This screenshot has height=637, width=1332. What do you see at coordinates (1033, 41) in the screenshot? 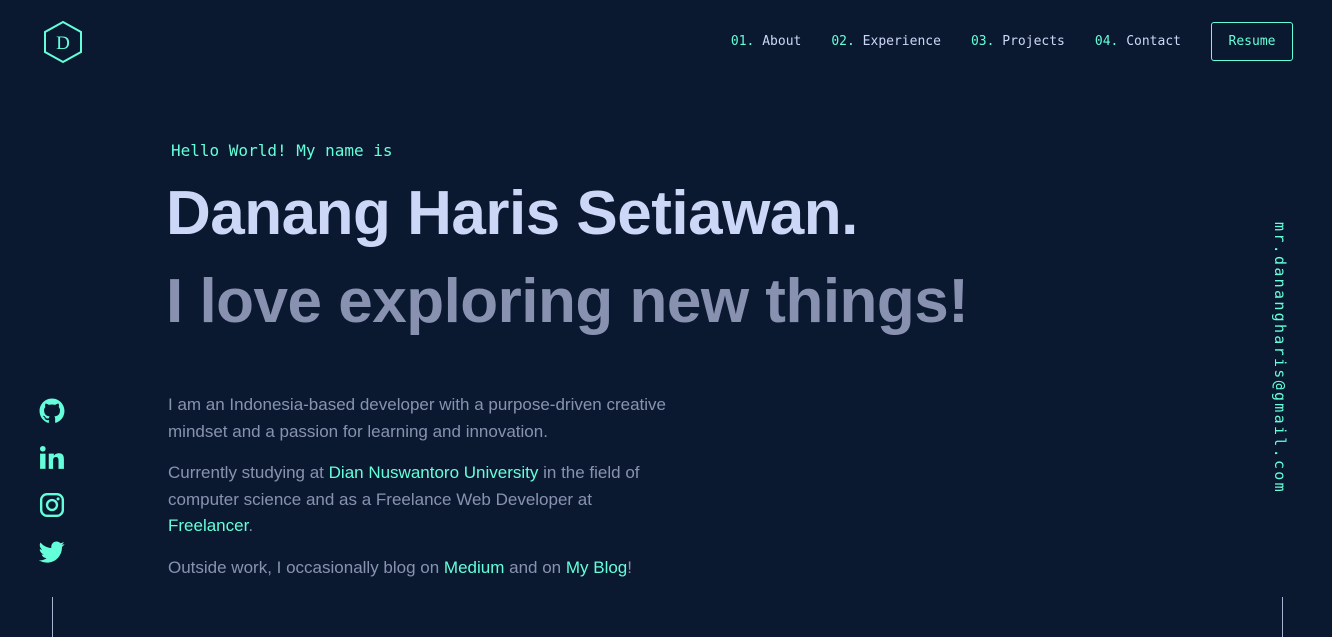
I see `nav-label: Projects` at bounding box center [1033, 41].